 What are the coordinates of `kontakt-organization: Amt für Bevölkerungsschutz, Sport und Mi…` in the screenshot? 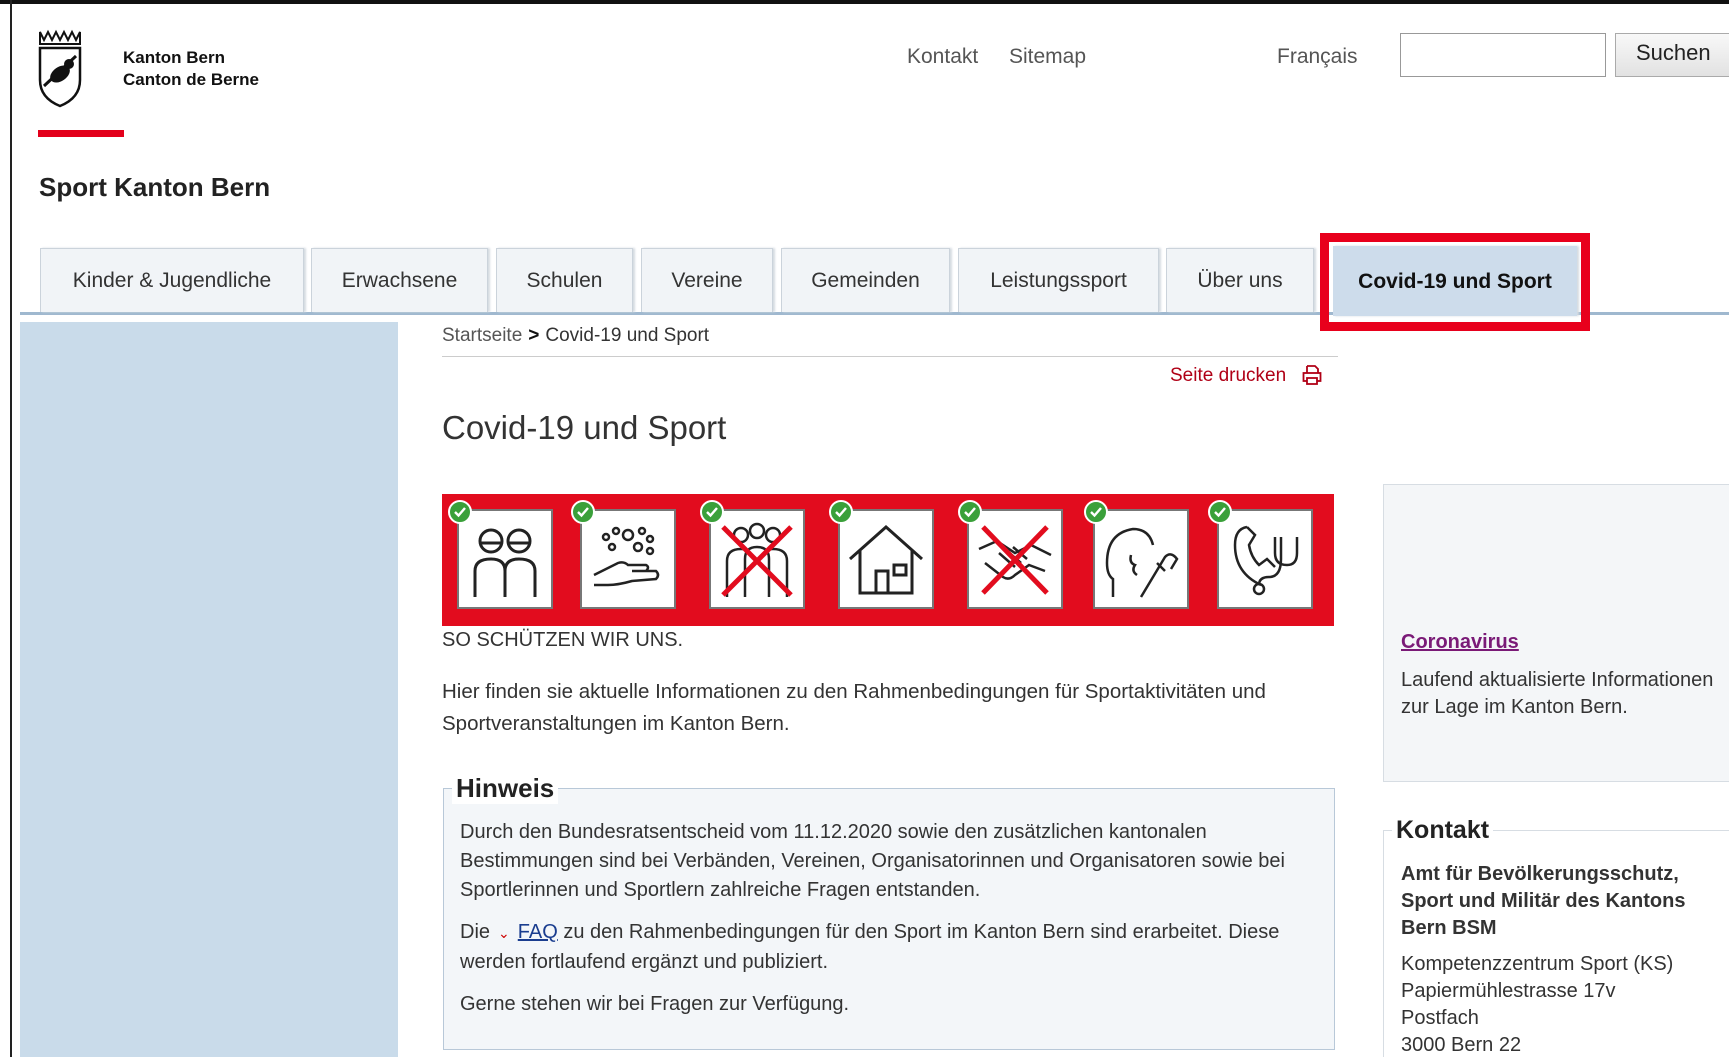 It's located at (1543, 901).